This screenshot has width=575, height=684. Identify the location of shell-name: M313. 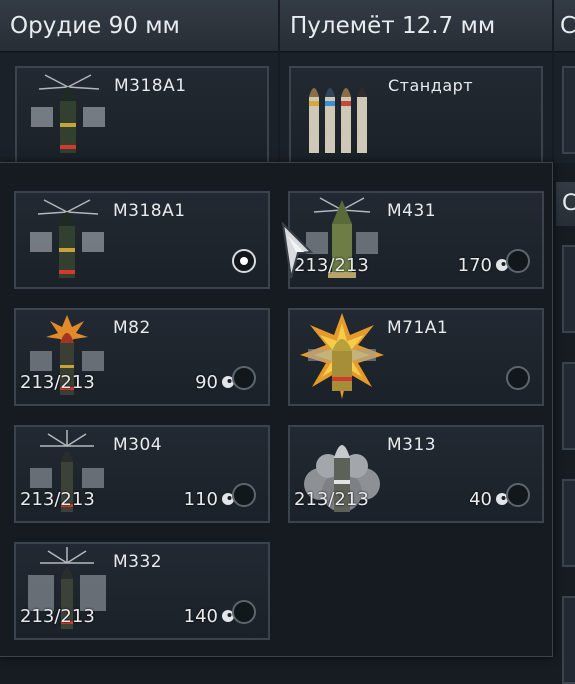
(412, 445).